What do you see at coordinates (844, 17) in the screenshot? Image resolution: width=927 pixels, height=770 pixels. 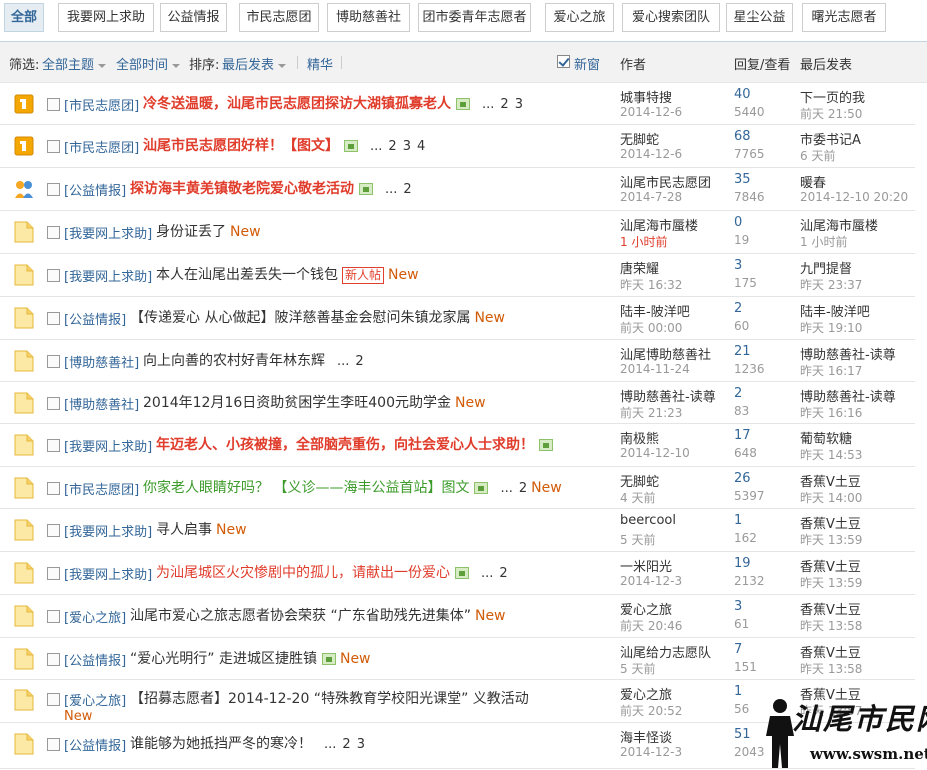 I see `tab-9: 曙光志愿者` at bounding box center [844, 17].